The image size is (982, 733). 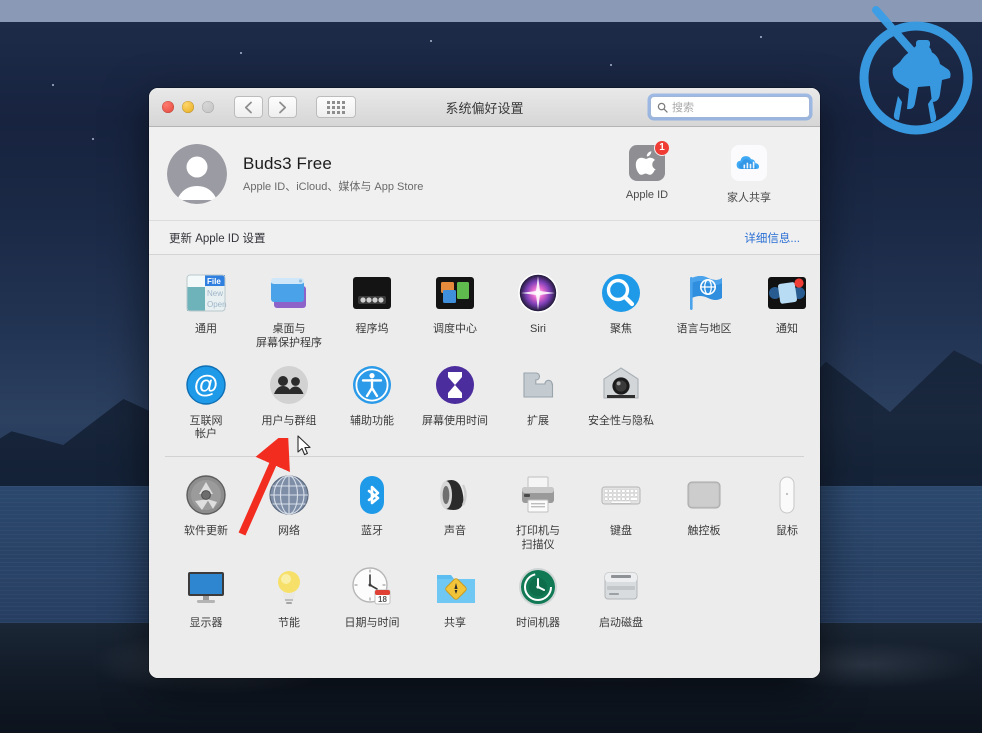 What do you see at coordinates (704, 293) in the screenshot?
I see `language-region-icon` at bounding box center [704, 293].